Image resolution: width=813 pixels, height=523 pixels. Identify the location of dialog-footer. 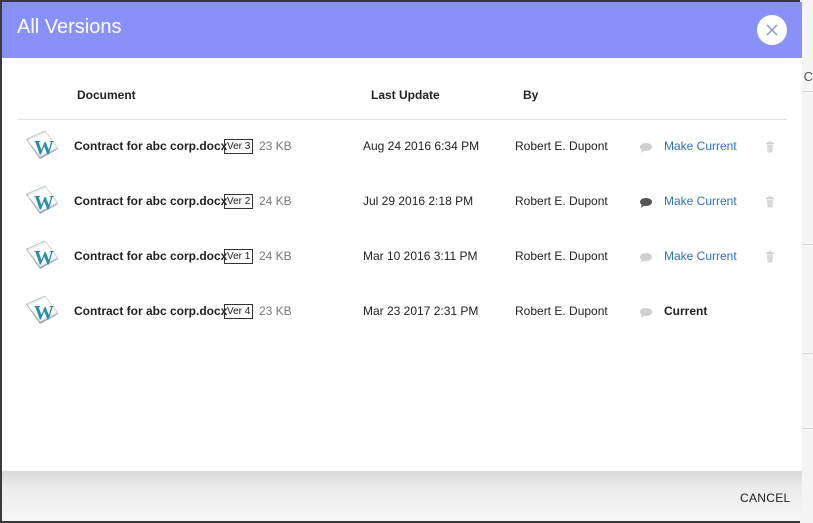
(402, 496).